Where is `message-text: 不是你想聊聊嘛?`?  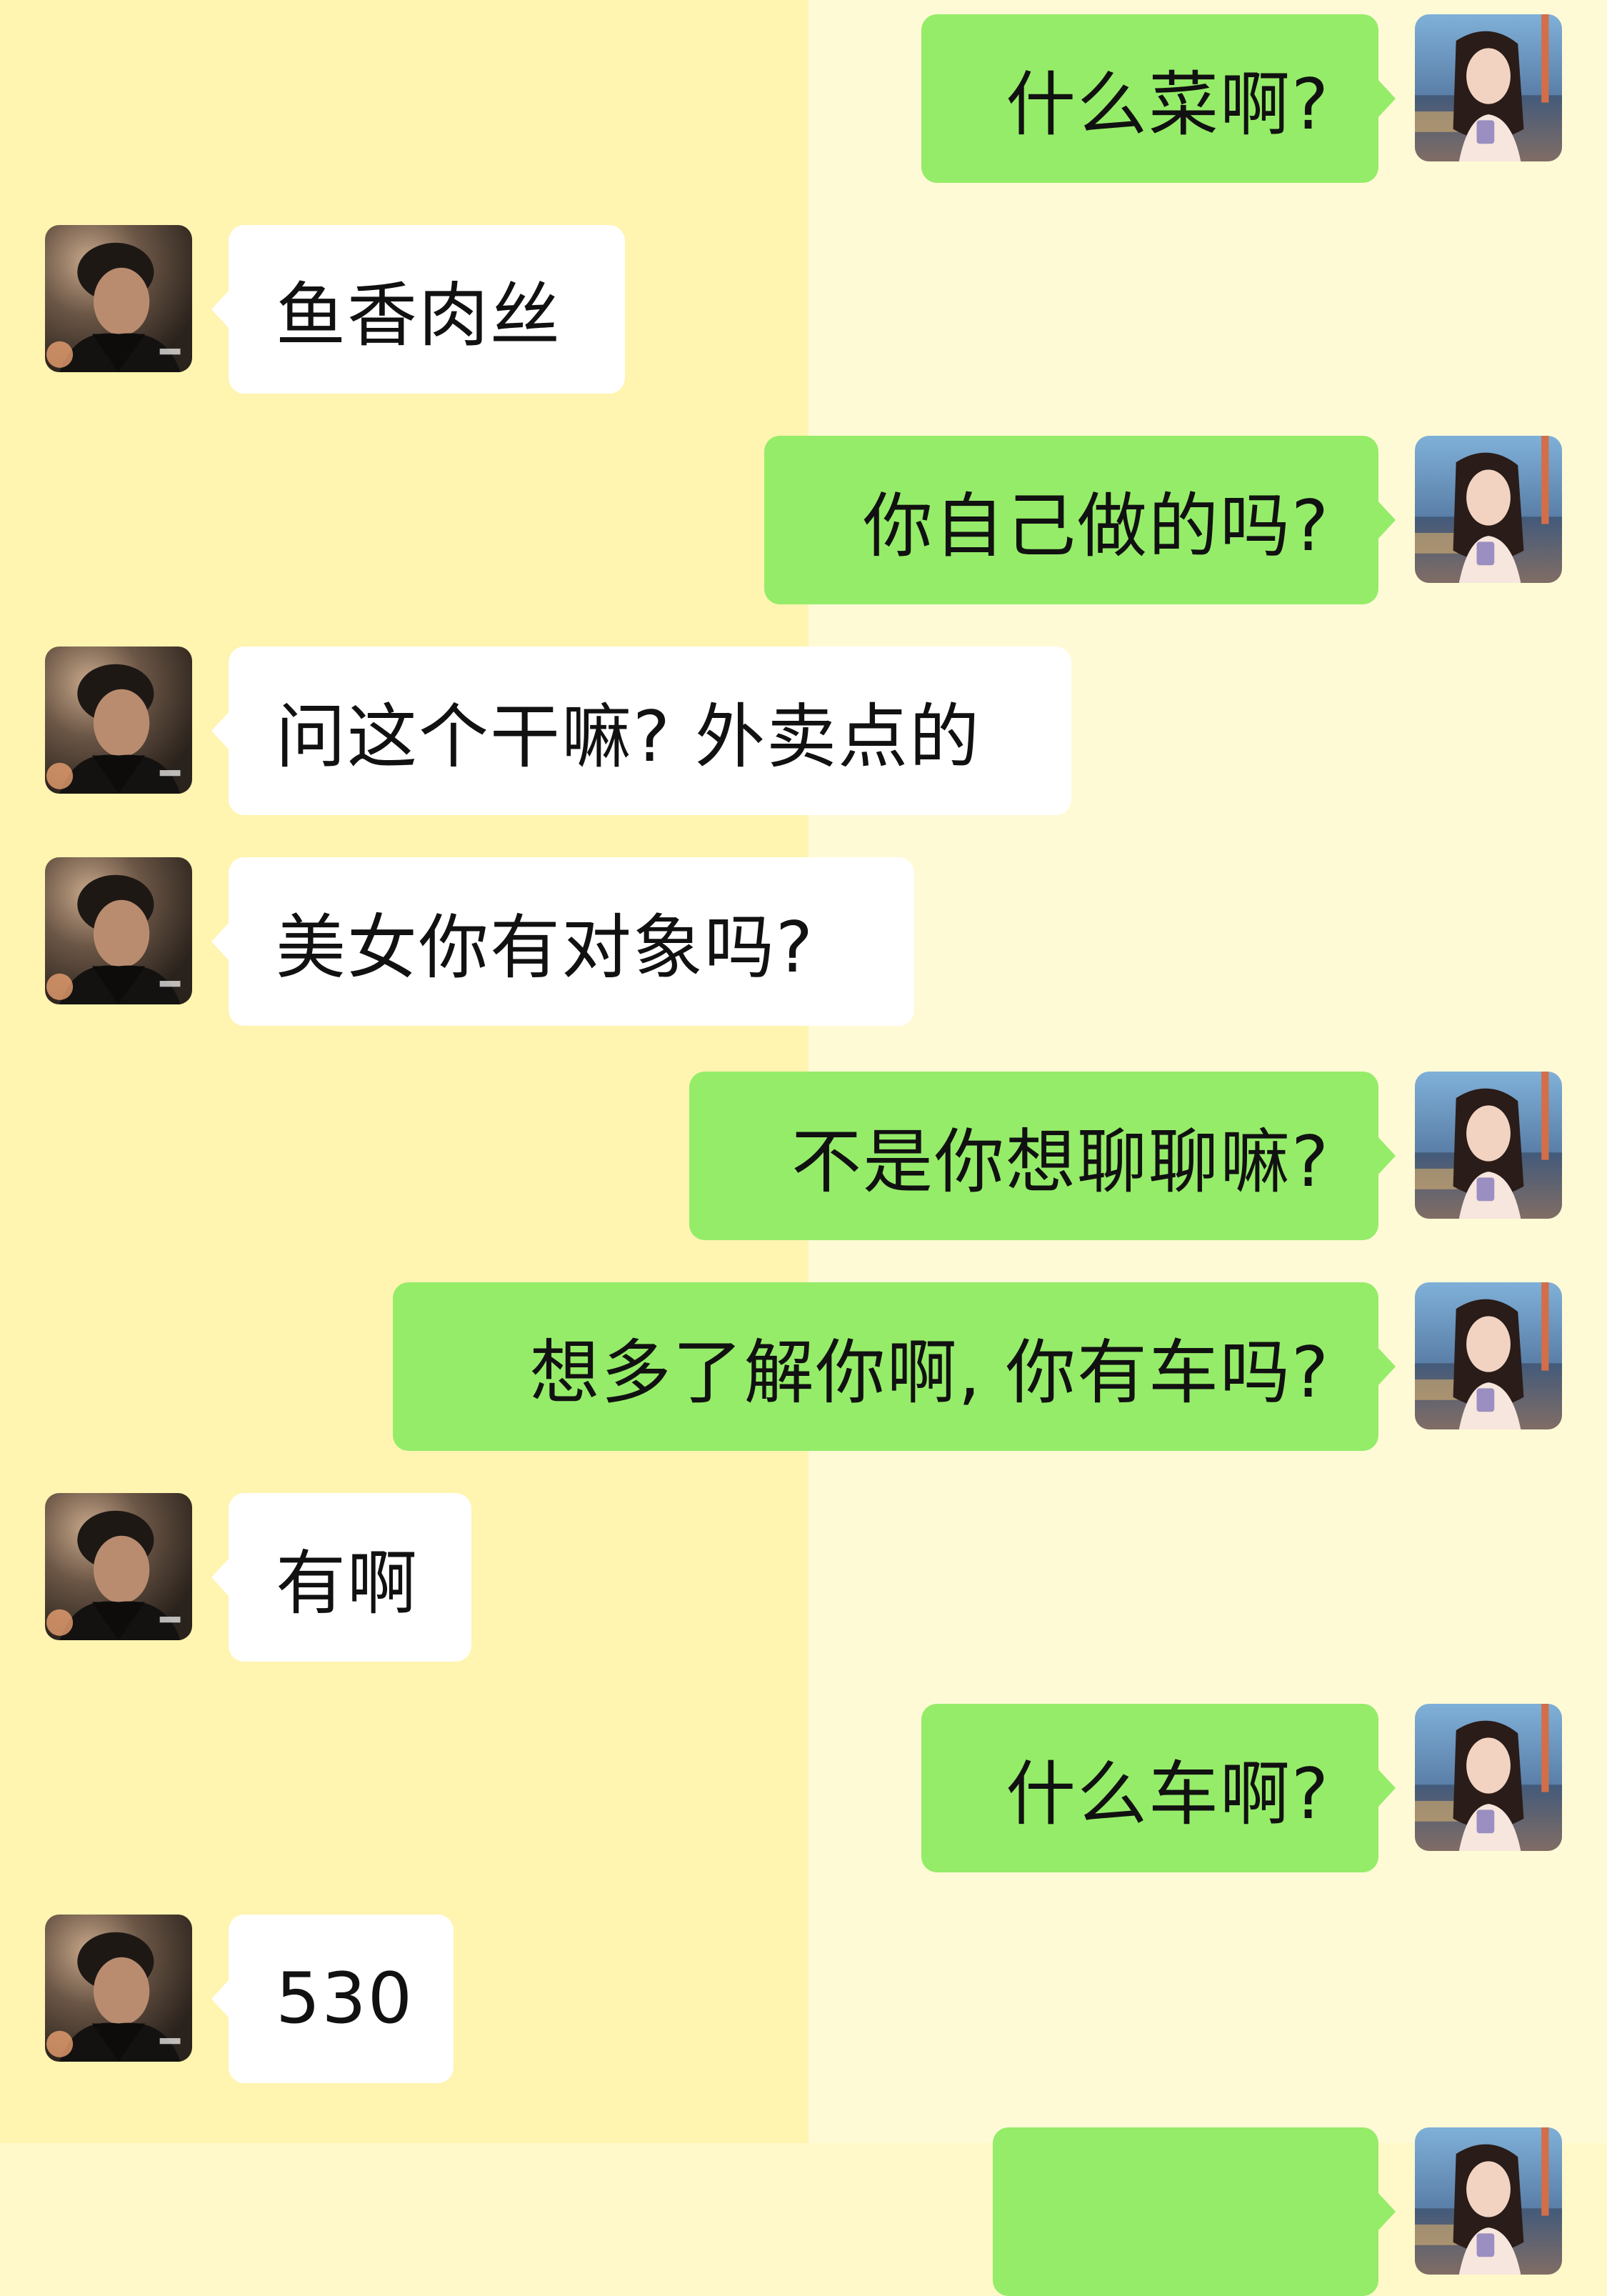 message-text: 不是你想聊聊嘛? is located at coordinates (1060, 1162).